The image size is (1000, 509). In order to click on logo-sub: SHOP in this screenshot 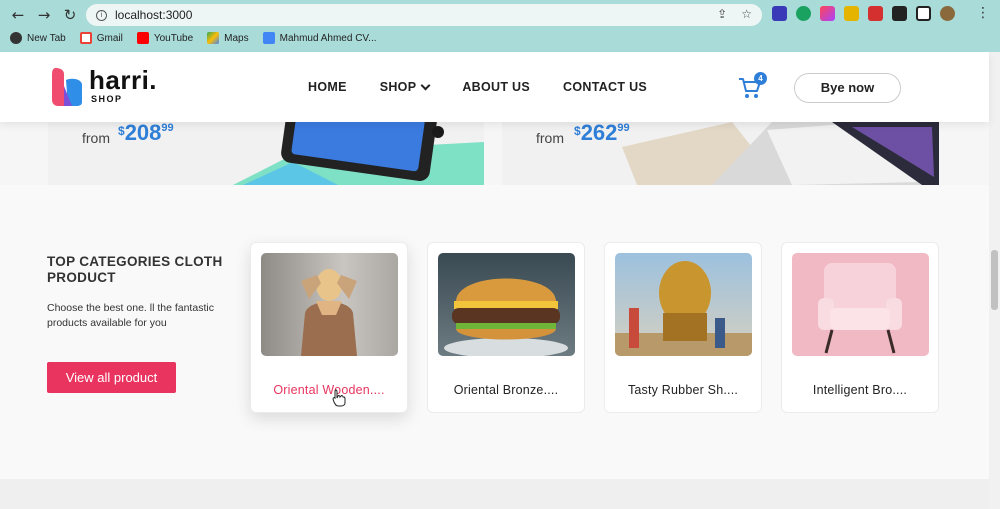, I will do `click(107, 99)`.